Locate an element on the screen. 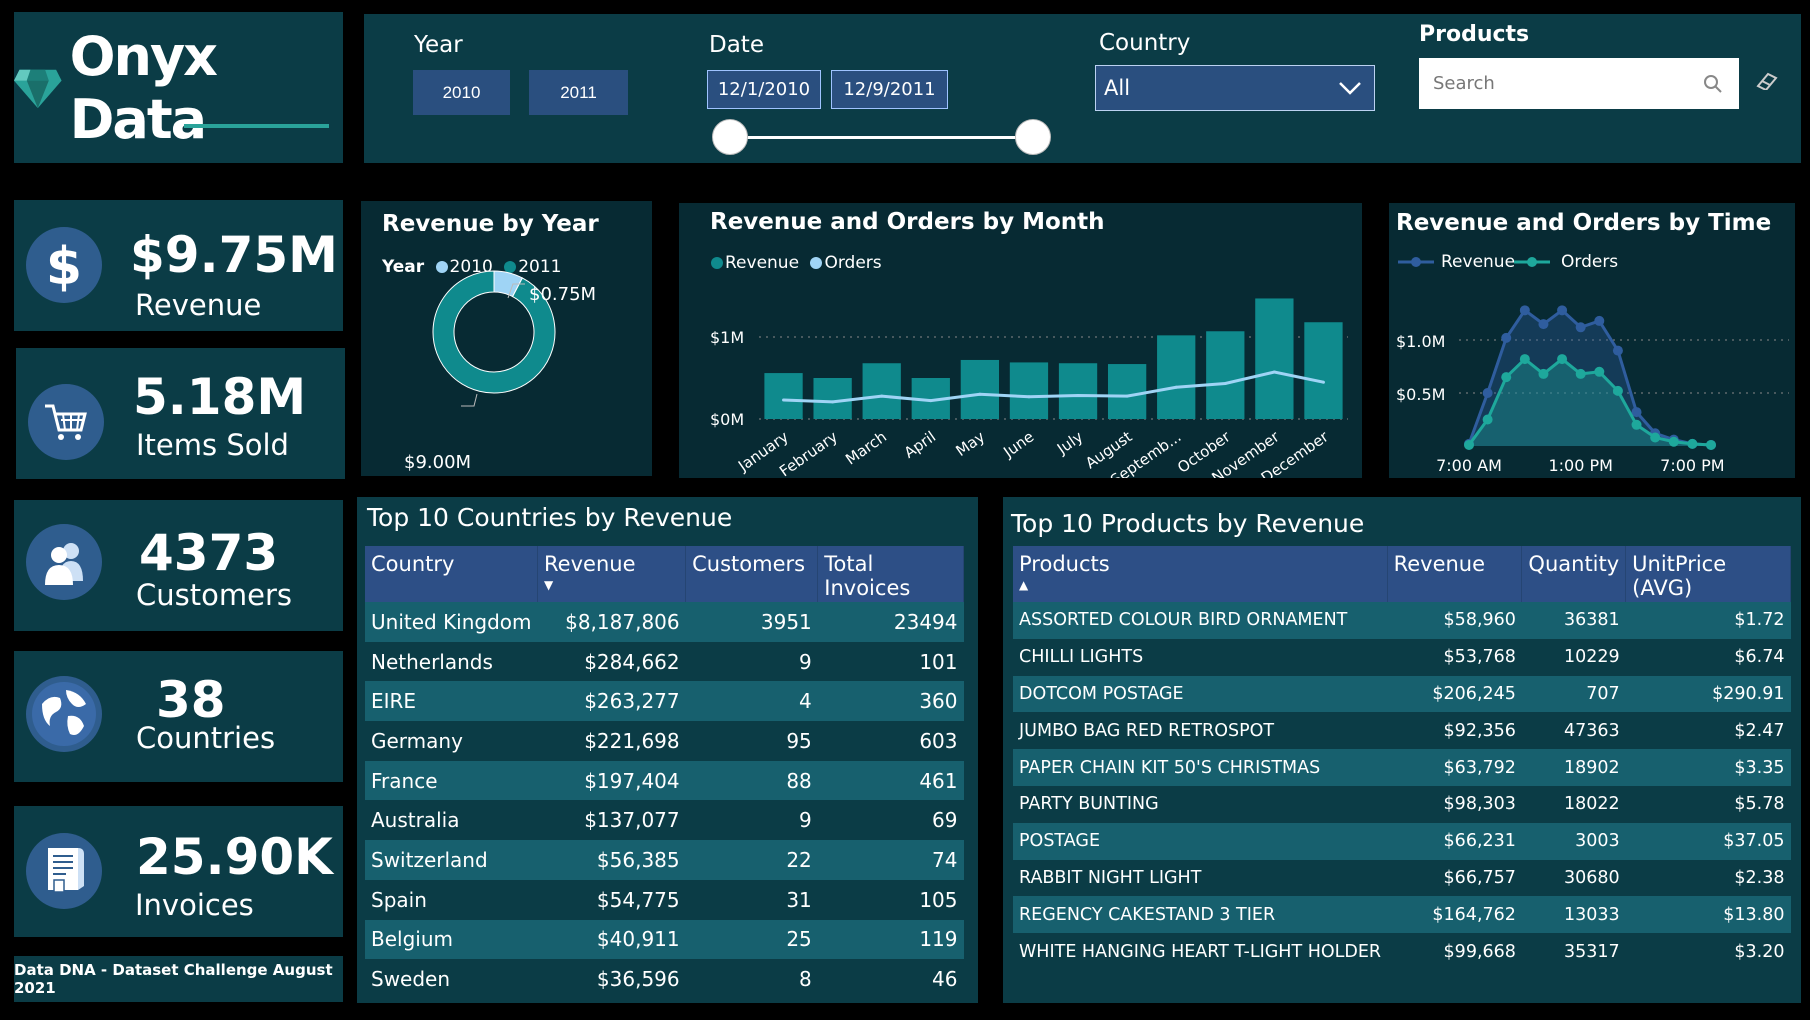 The height and width of the screenshot is (1020, 1810). date-slider-end-handle is located at coordinates (1033, 137).